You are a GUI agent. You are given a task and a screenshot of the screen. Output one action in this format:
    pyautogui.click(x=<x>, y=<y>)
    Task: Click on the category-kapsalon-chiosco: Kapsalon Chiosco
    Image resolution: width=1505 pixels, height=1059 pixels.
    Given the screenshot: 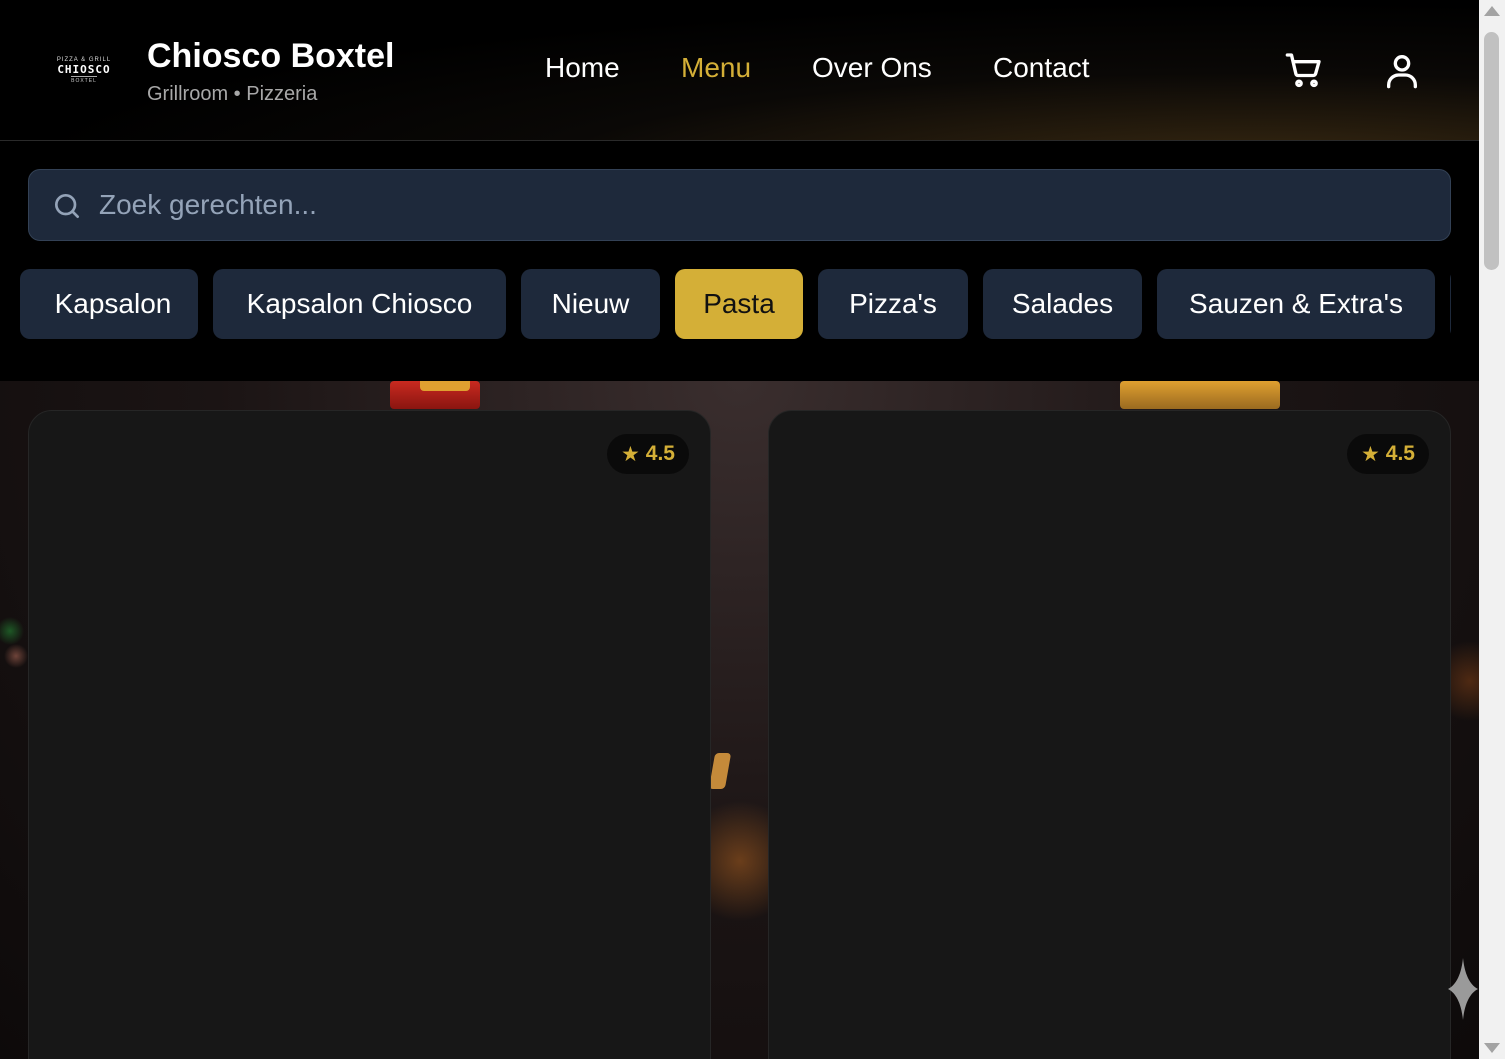 What is the action you would take?
    pyautogui.click(x=359, y=304)
    